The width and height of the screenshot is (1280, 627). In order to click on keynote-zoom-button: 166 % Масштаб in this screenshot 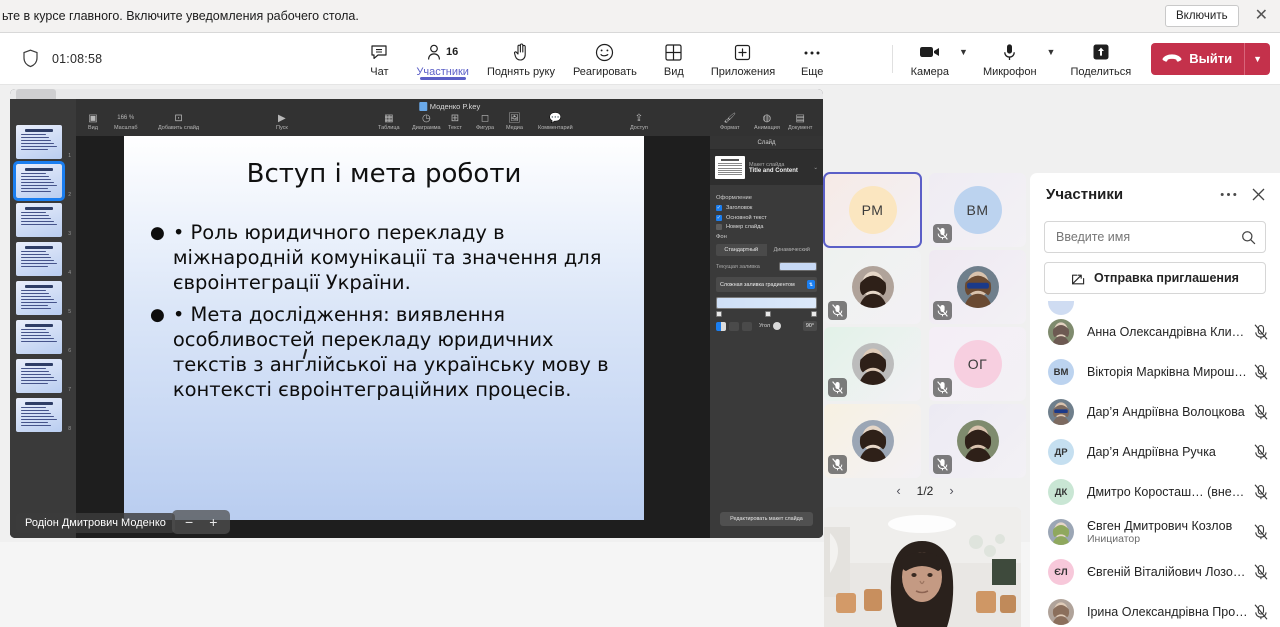, I will do `click(126, 122)`.